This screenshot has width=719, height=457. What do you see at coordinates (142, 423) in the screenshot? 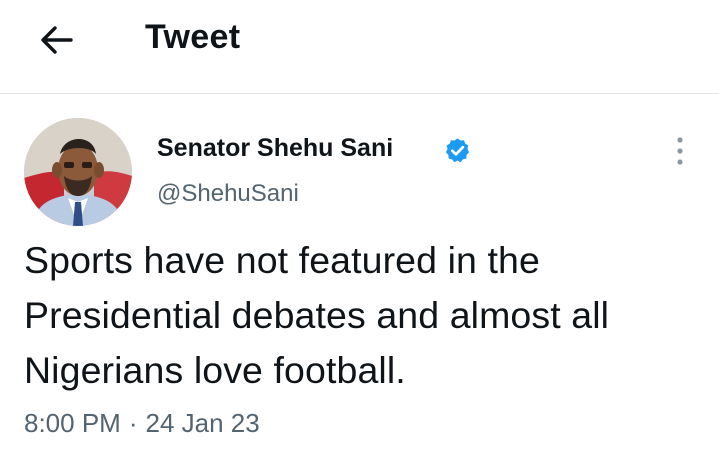
I see `tweet-timestamp: 8:00 PM · 24 Jan 23` at bounding box center [142, 423].